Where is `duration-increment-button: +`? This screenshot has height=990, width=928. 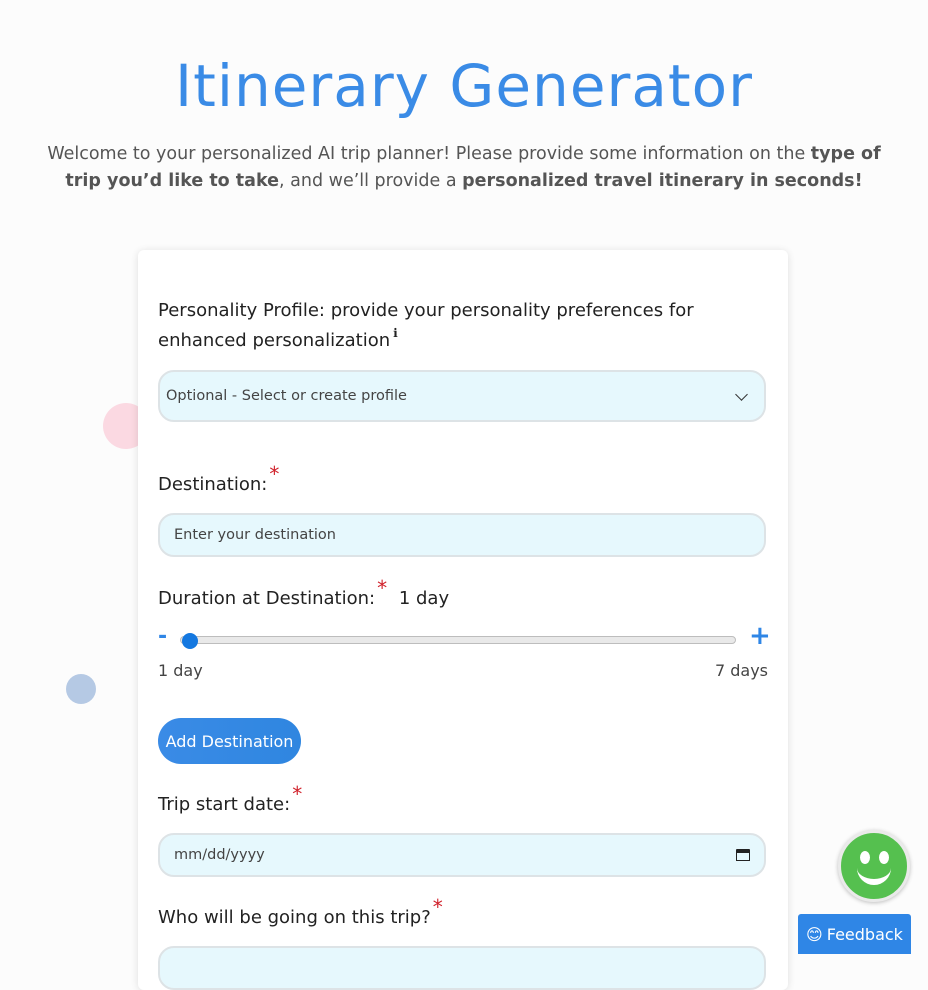
duration-increment-button: + is located at coordinates (760, 636).